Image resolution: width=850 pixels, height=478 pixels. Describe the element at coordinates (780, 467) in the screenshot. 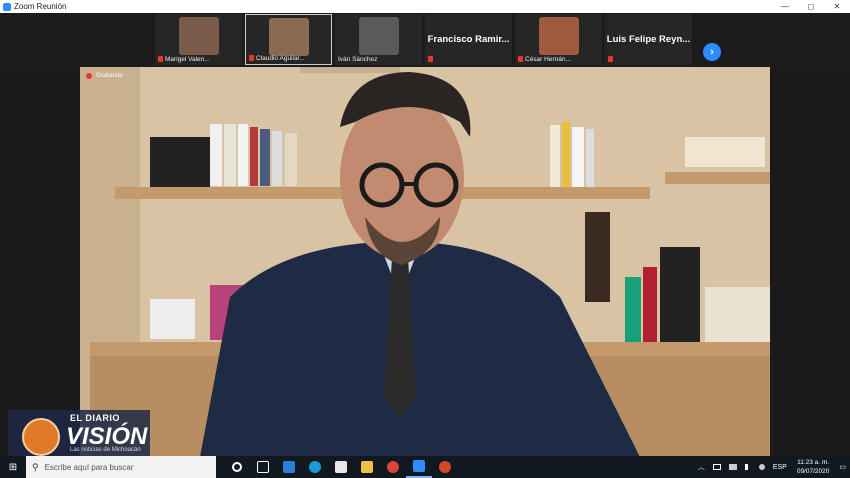

I see `language-indicator: ESP` at that location.